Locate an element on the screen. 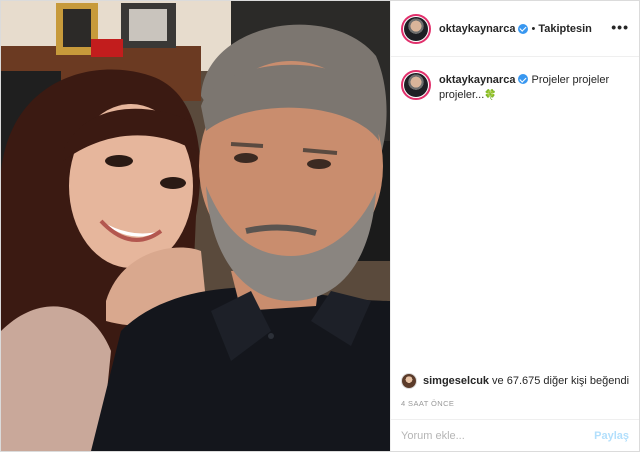  post-timestamp: 4 SAAT ÖNCE is located at coordinates (428, 403).